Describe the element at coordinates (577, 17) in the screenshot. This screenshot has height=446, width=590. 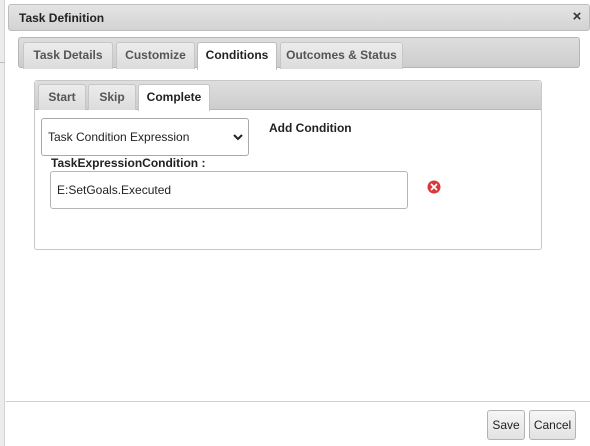
I see `close-icon: ×` at that location.